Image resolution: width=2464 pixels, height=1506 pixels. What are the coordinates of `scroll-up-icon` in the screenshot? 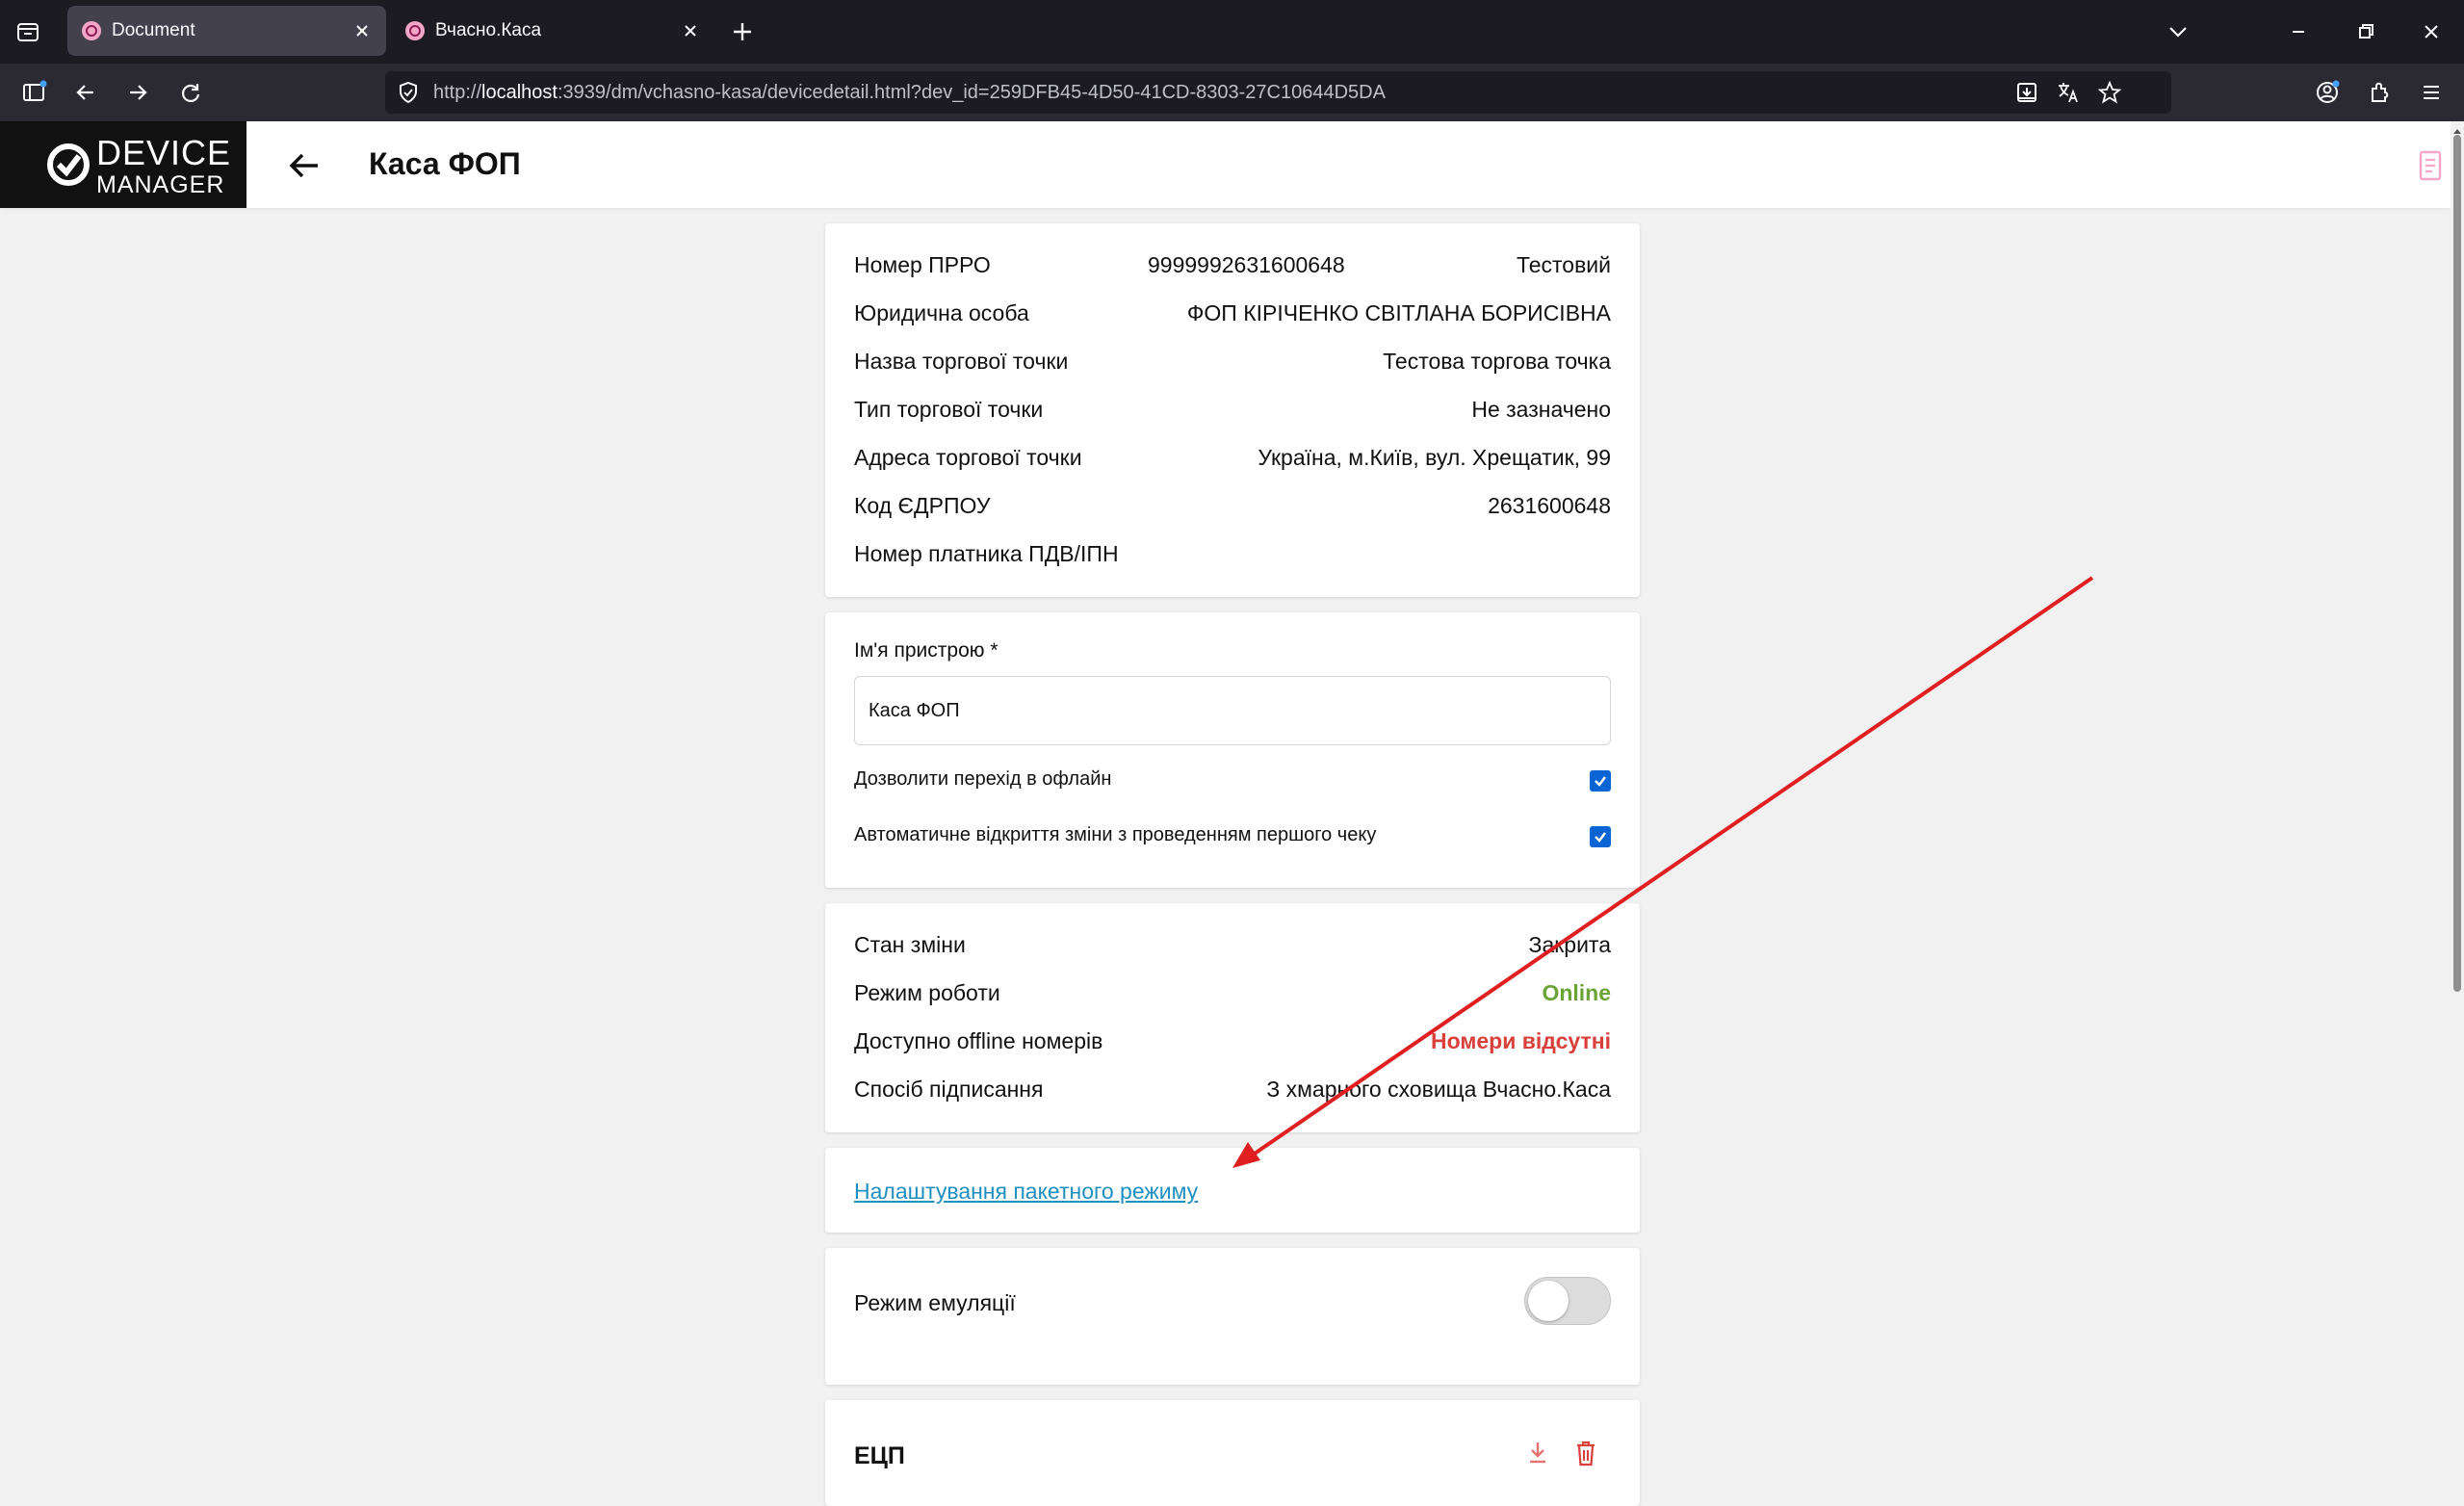 It's located at (2457, 128).